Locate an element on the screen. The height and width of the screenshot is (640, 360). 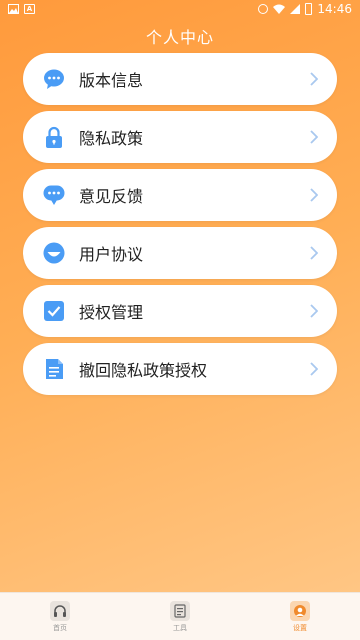
menu-item-label: 意见反馈 is located at coordinates (111, 196).